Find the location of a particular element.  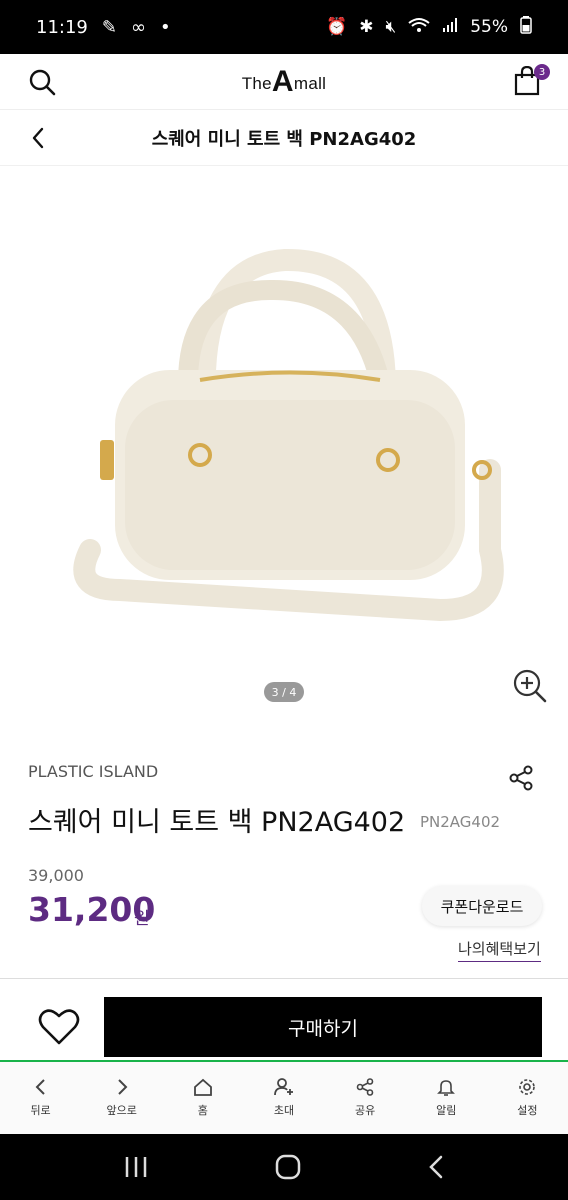

product-code: PN2AG402 is located at coordinates (460, 822).